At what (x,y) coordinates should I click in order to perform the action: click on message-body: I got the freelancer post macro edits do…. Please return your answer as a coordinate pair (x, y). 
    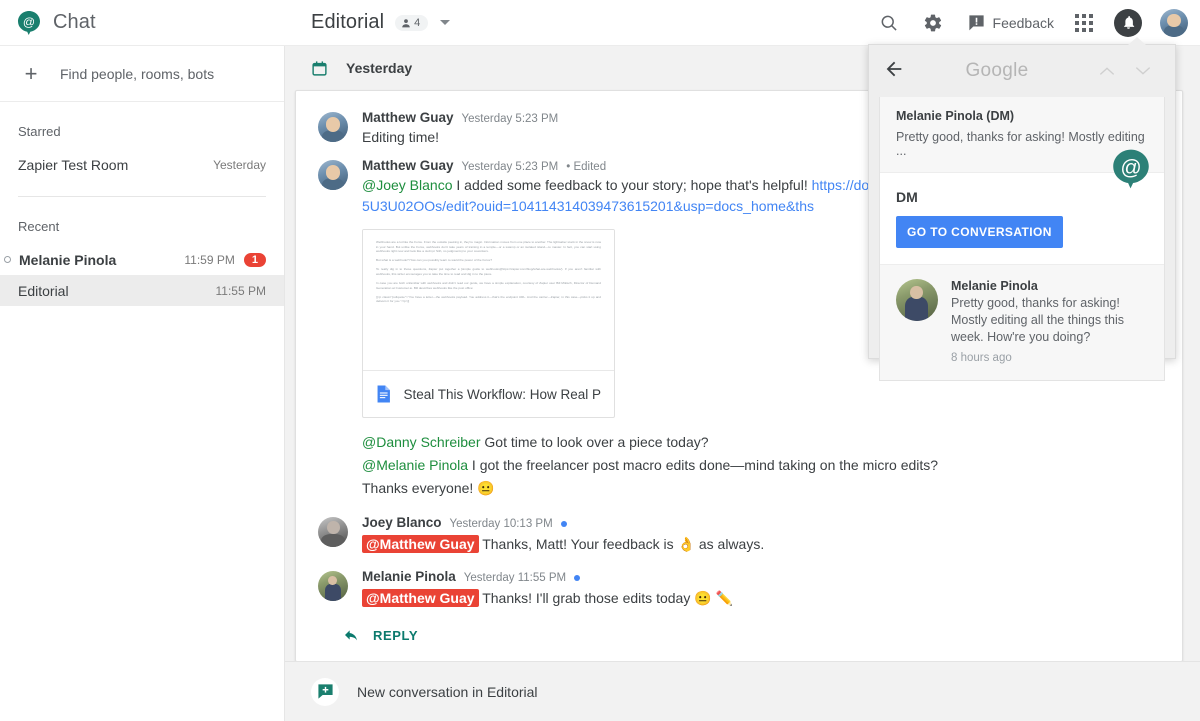
    Looking at the image, I should click on (703, 465).